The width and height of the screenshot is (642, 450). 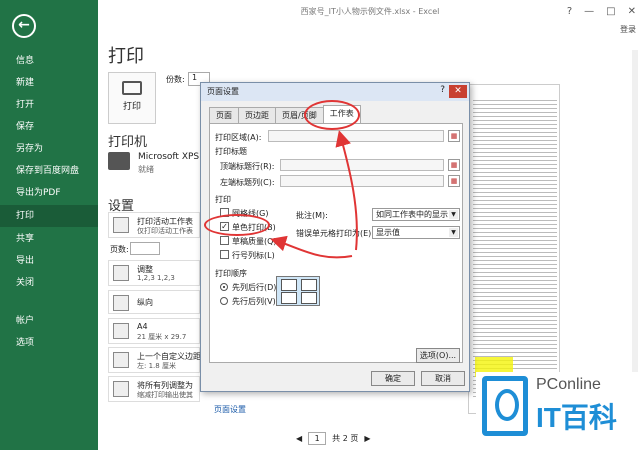 I want to click on setting-scaling: 将所有列调整为 缩减打印输出使其, so click(x=154, y=389).